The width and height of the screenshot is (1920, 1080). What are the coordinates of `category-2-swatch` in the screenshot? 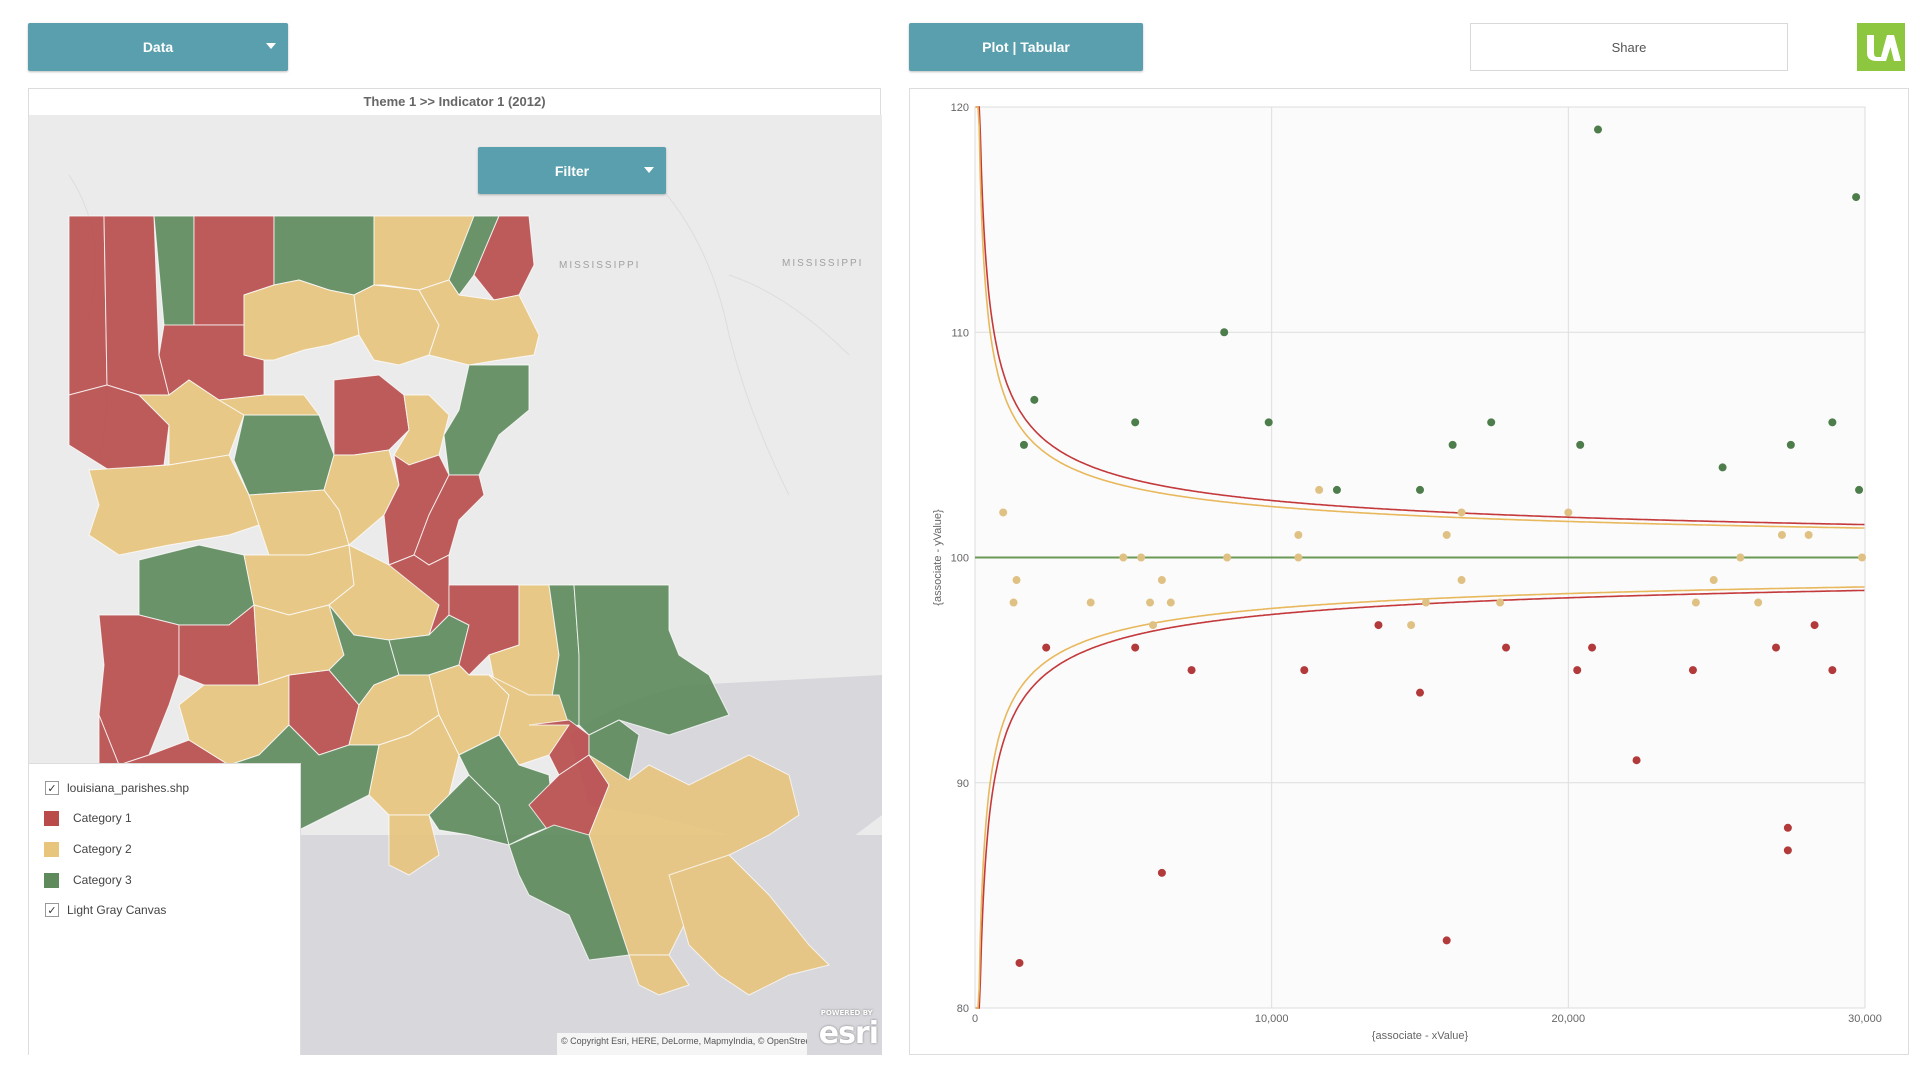 It's located at (51, 849).